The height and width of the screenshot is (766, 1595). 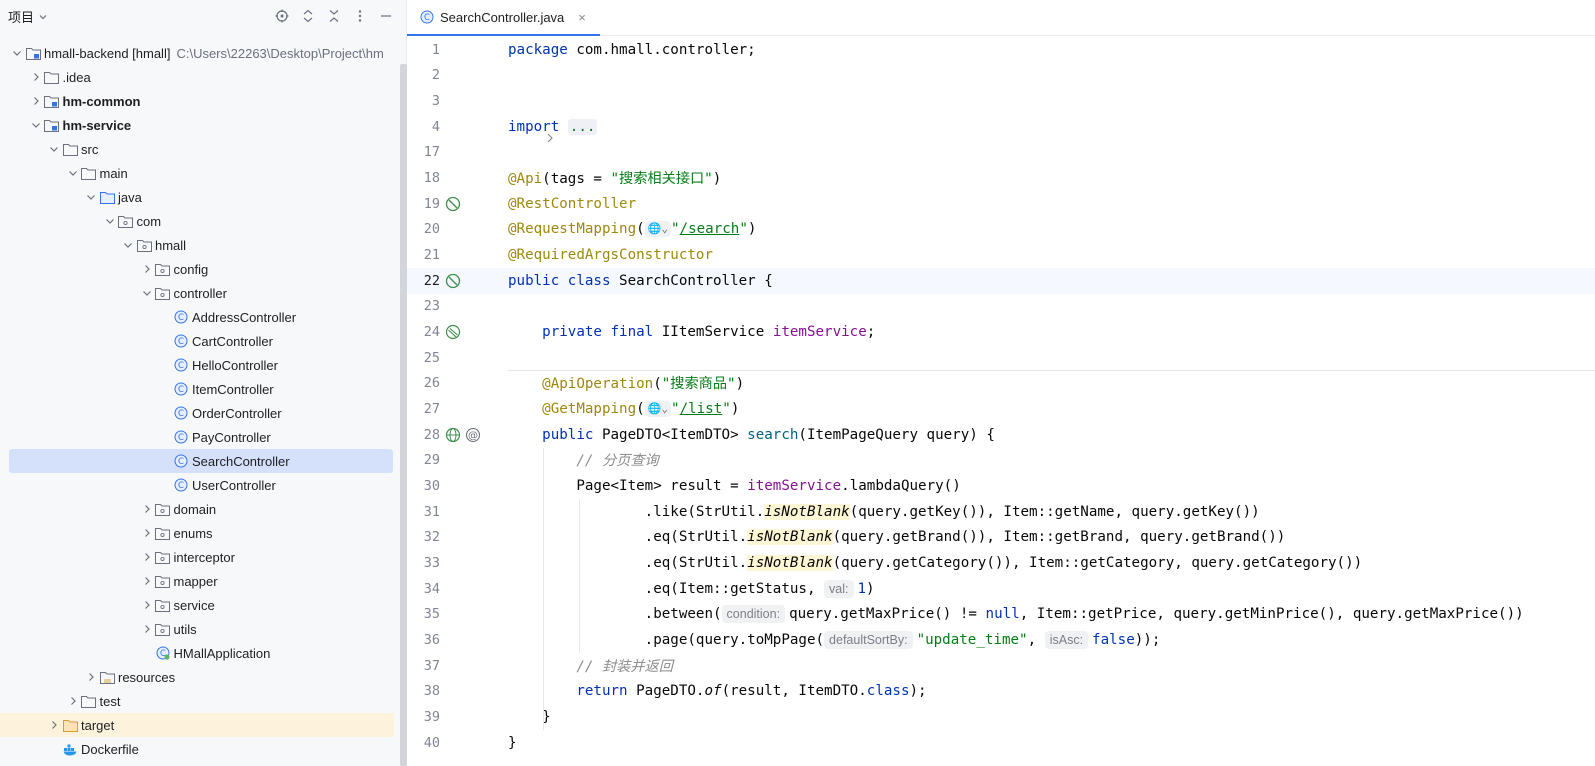 I want to click on tree-item-usercontroller: C UserController, so click(x=197, y=485).